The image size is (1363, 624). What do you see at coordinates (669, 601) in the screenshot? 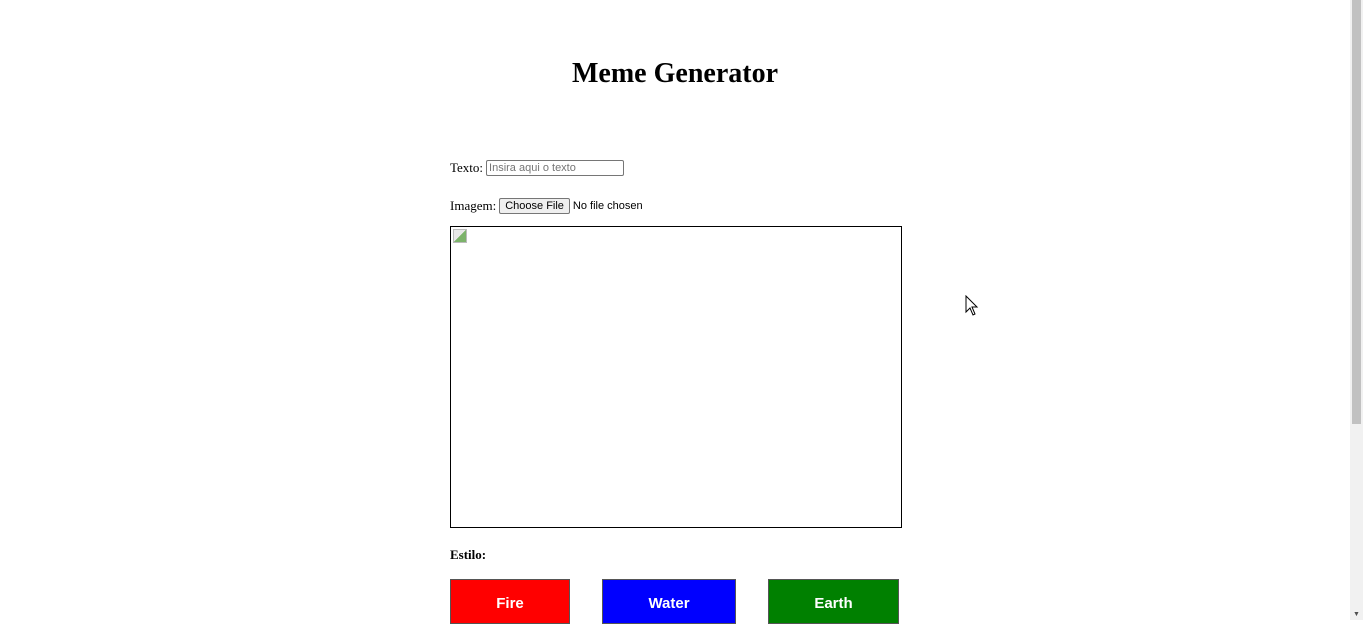
I see `water-button: Water` at bounding box center [669, 601].